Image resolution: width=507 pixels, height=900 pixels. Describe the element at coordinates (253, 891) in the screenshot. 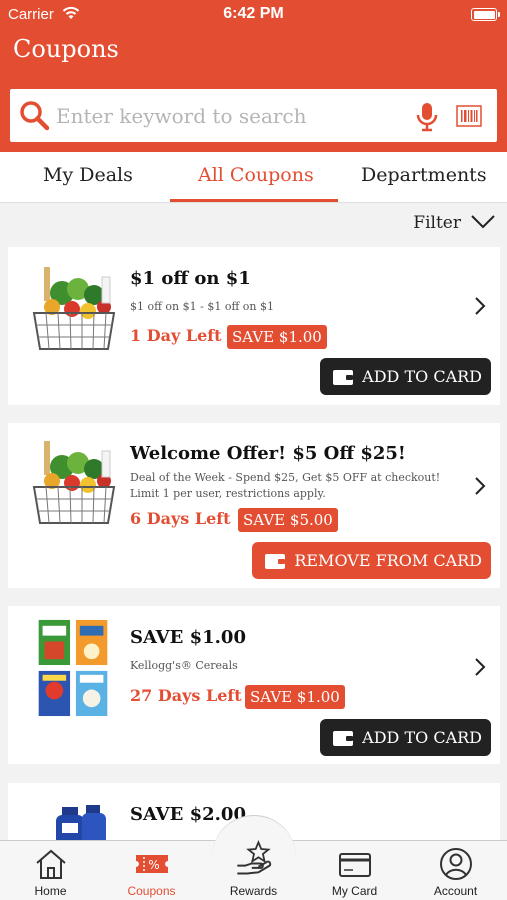

I see `tabbar-label: Rewards` at that location.